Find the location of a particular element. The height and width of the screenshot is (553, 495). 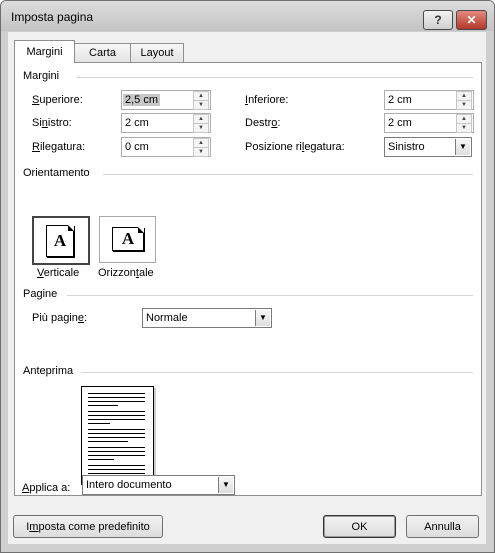

set-default-button: Im posta come predefinito is located at coordinates (88, 526).